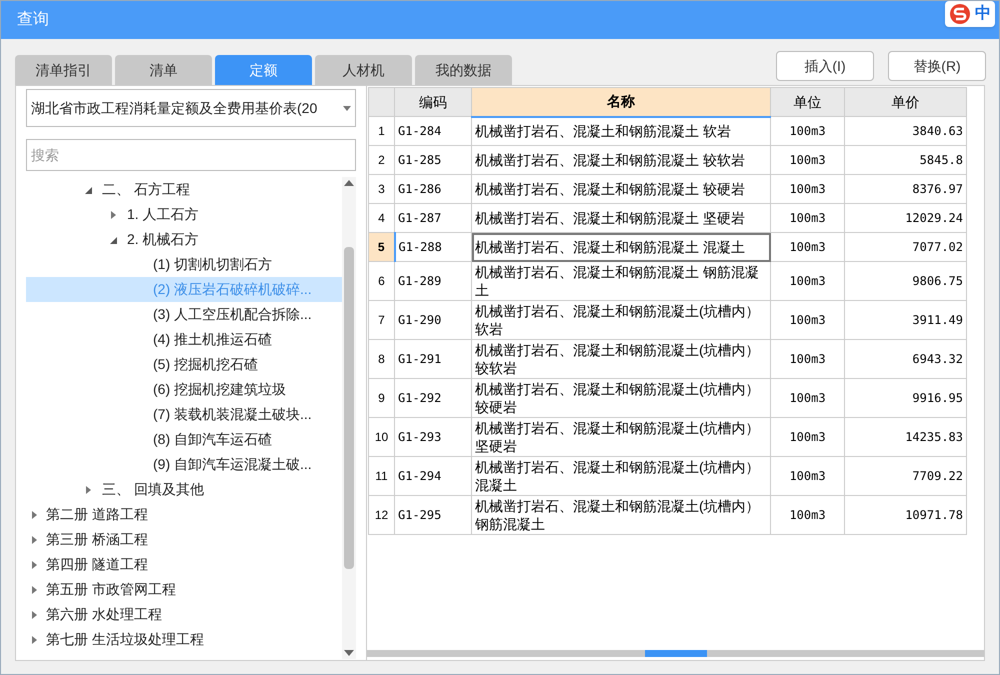  I want to click on table-cell: G1-287, so click(433, 218).